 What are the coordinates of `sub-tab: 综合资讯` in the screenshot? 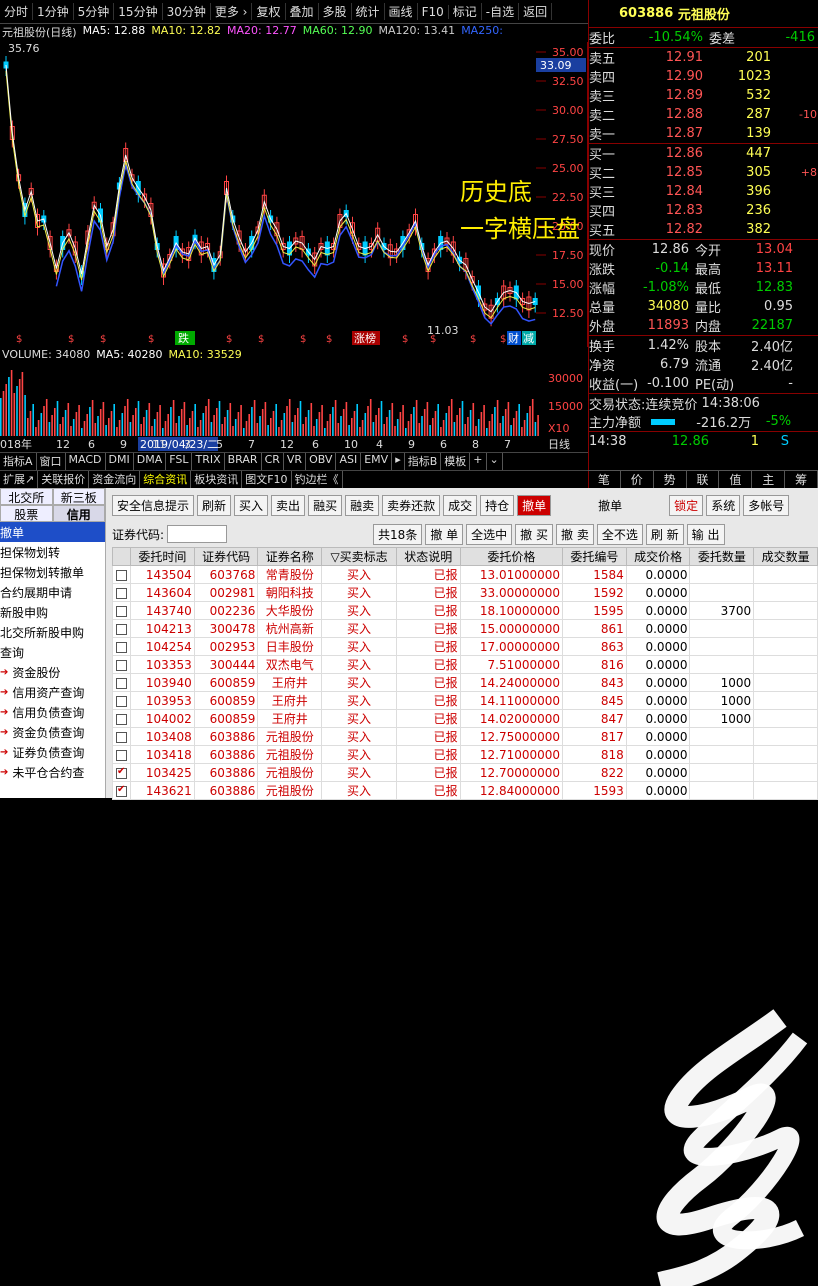 It's located at (166, 479).